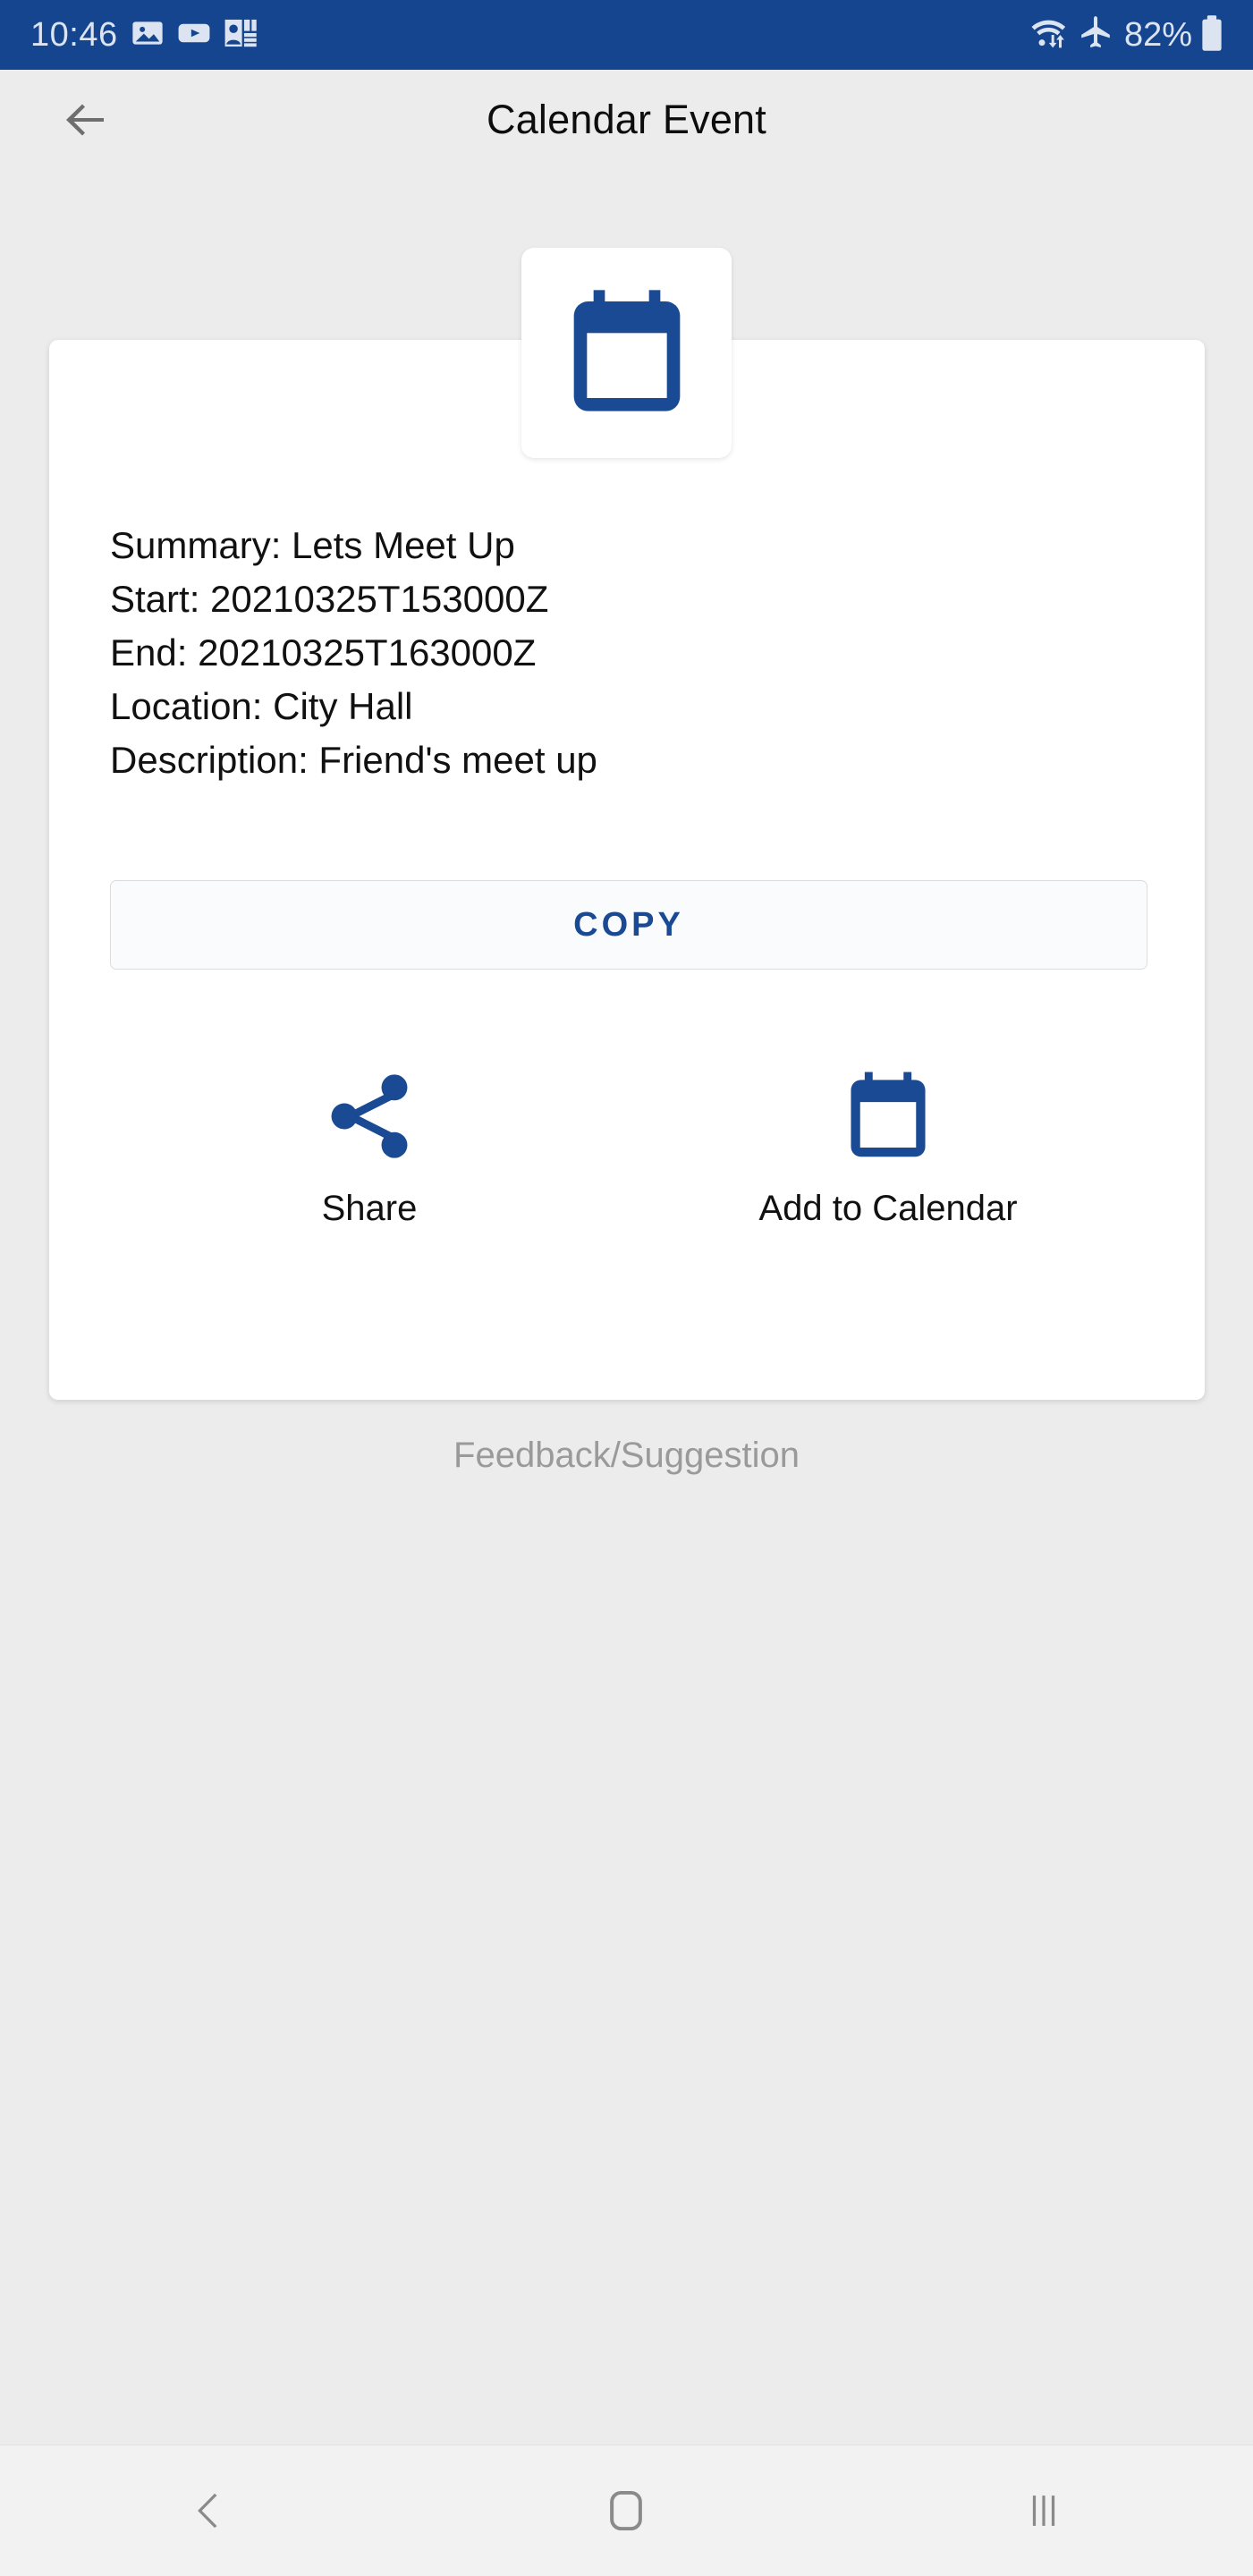 The image size is (1253, 2576). What do you see at coordinates (241, 35) in the screenshot?
I see `contact-card-icon` at bounding box center [241, 35].